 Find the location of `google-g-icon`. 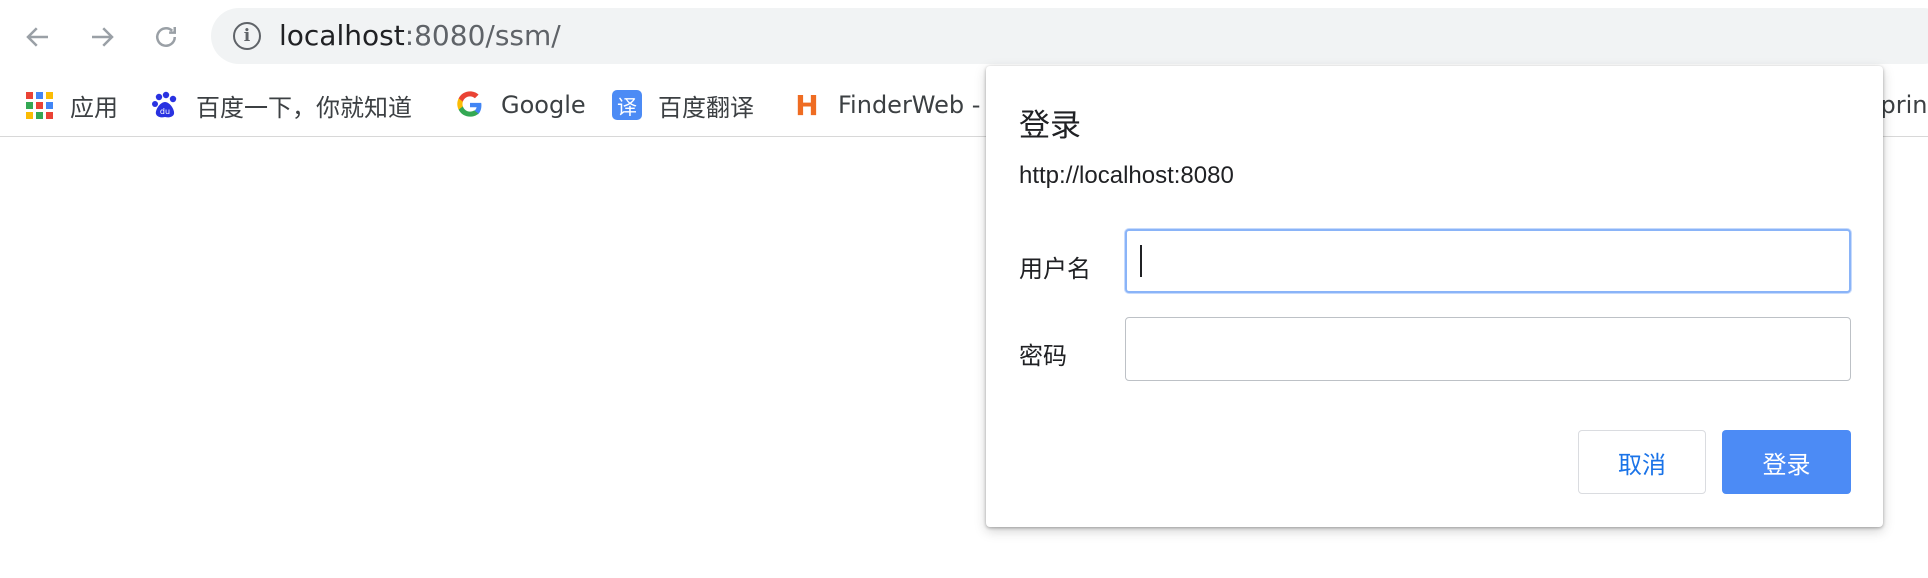

google-g-icon is located at coordinates (470, 105).